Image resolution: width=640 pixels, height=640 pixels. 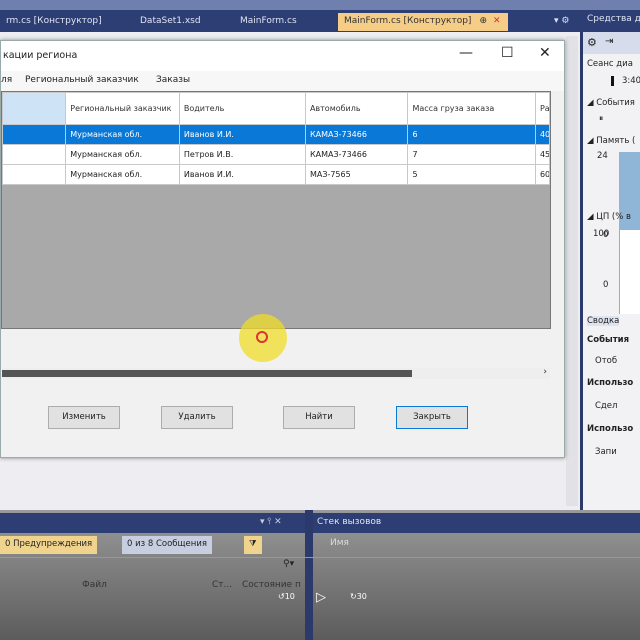 I want to click on memory-max: 24, so click(x=602, y=156).